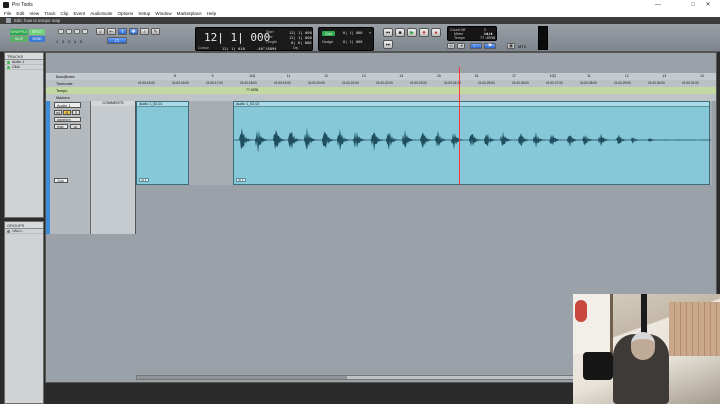 The image size is (720, 404). Describe the element at coordinates (77, 31) in the screenshot. I see `zoom-vertical-button` at that location.